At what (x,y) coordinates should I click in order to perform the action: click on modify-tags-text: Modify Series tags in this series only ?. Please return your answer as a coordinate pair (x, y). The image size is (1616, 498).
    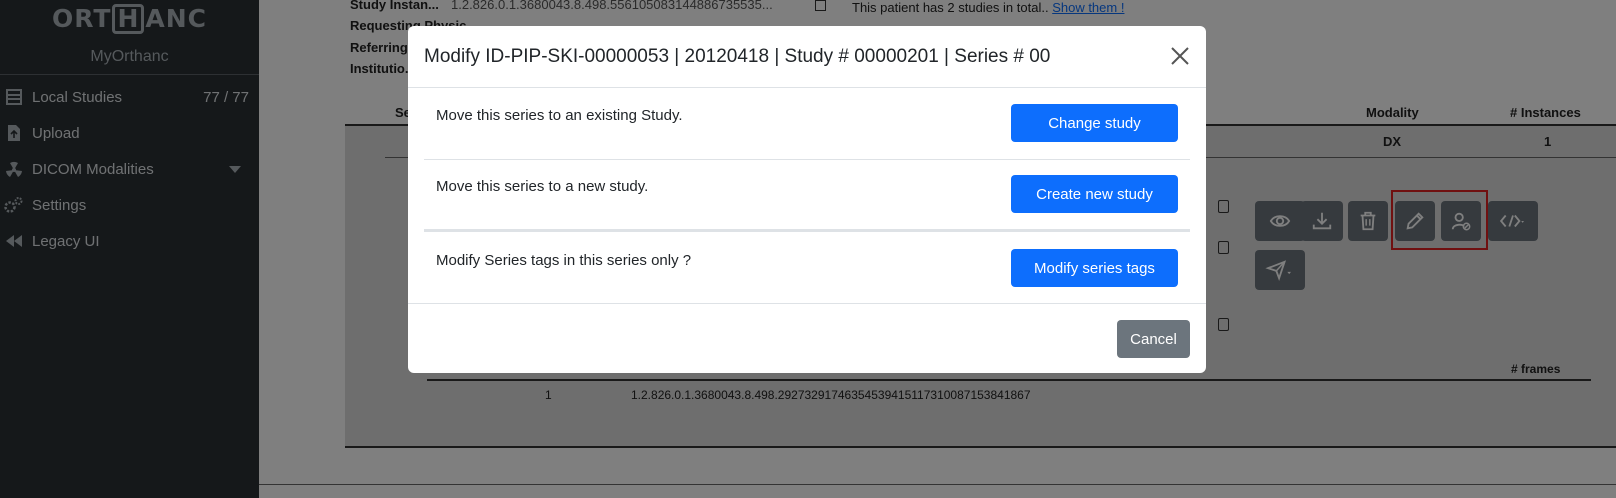
    Looking at the image, I should click on (564, 260).